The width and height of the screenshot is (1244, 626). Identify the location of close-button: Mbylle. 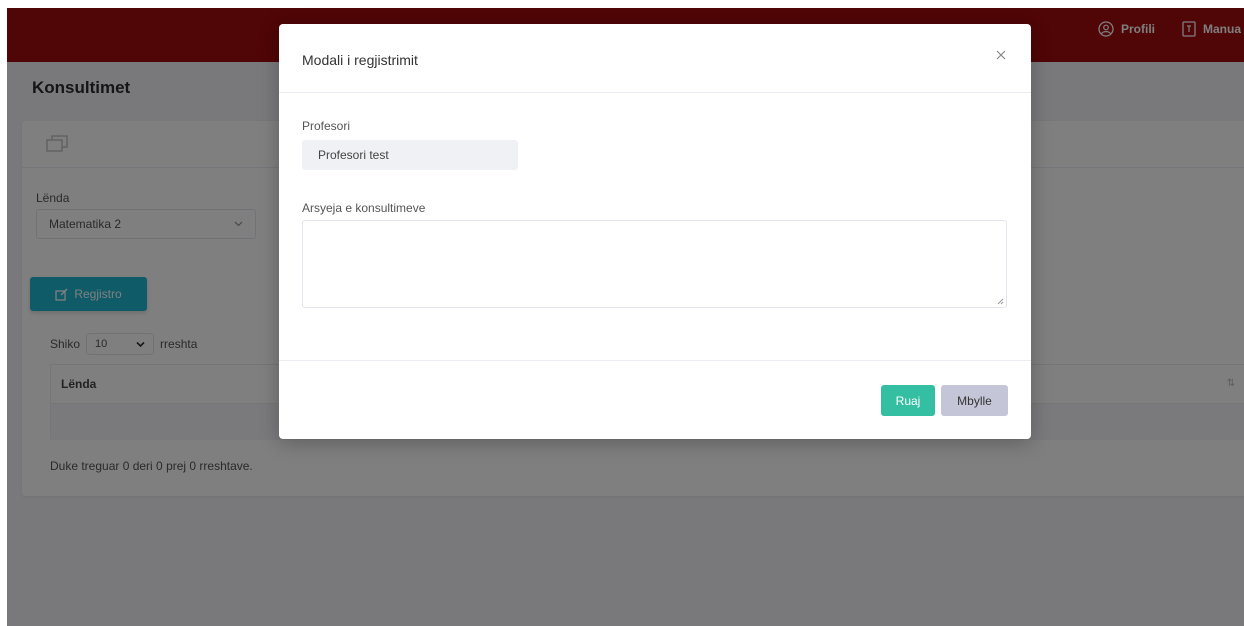
(974, 400).